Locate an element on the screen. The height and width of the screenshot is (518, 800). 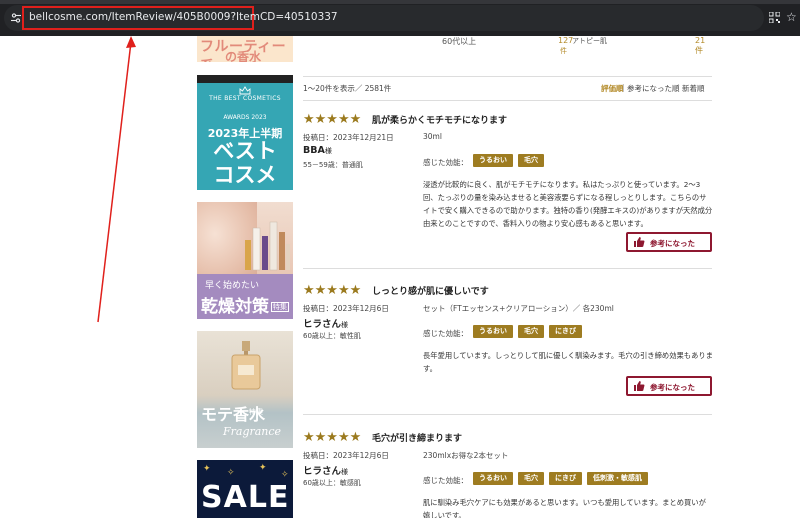
cosmetic-bottles-image is located at coordinates (267, 246).